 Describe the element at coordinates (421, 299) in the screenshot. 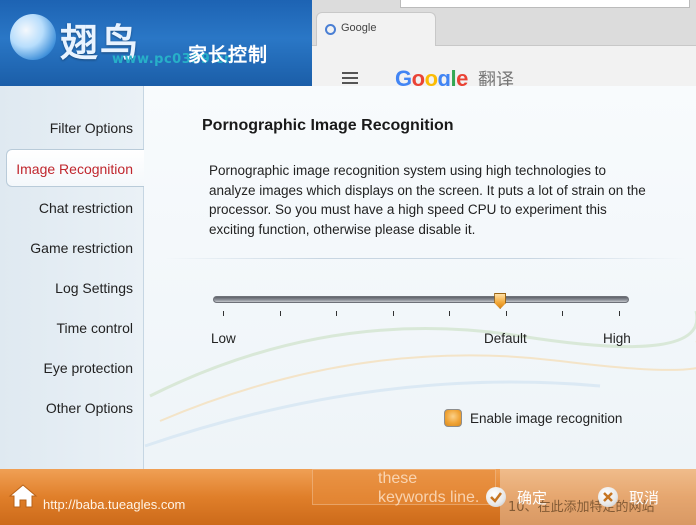

I see `recognition-level-slider` at that location.